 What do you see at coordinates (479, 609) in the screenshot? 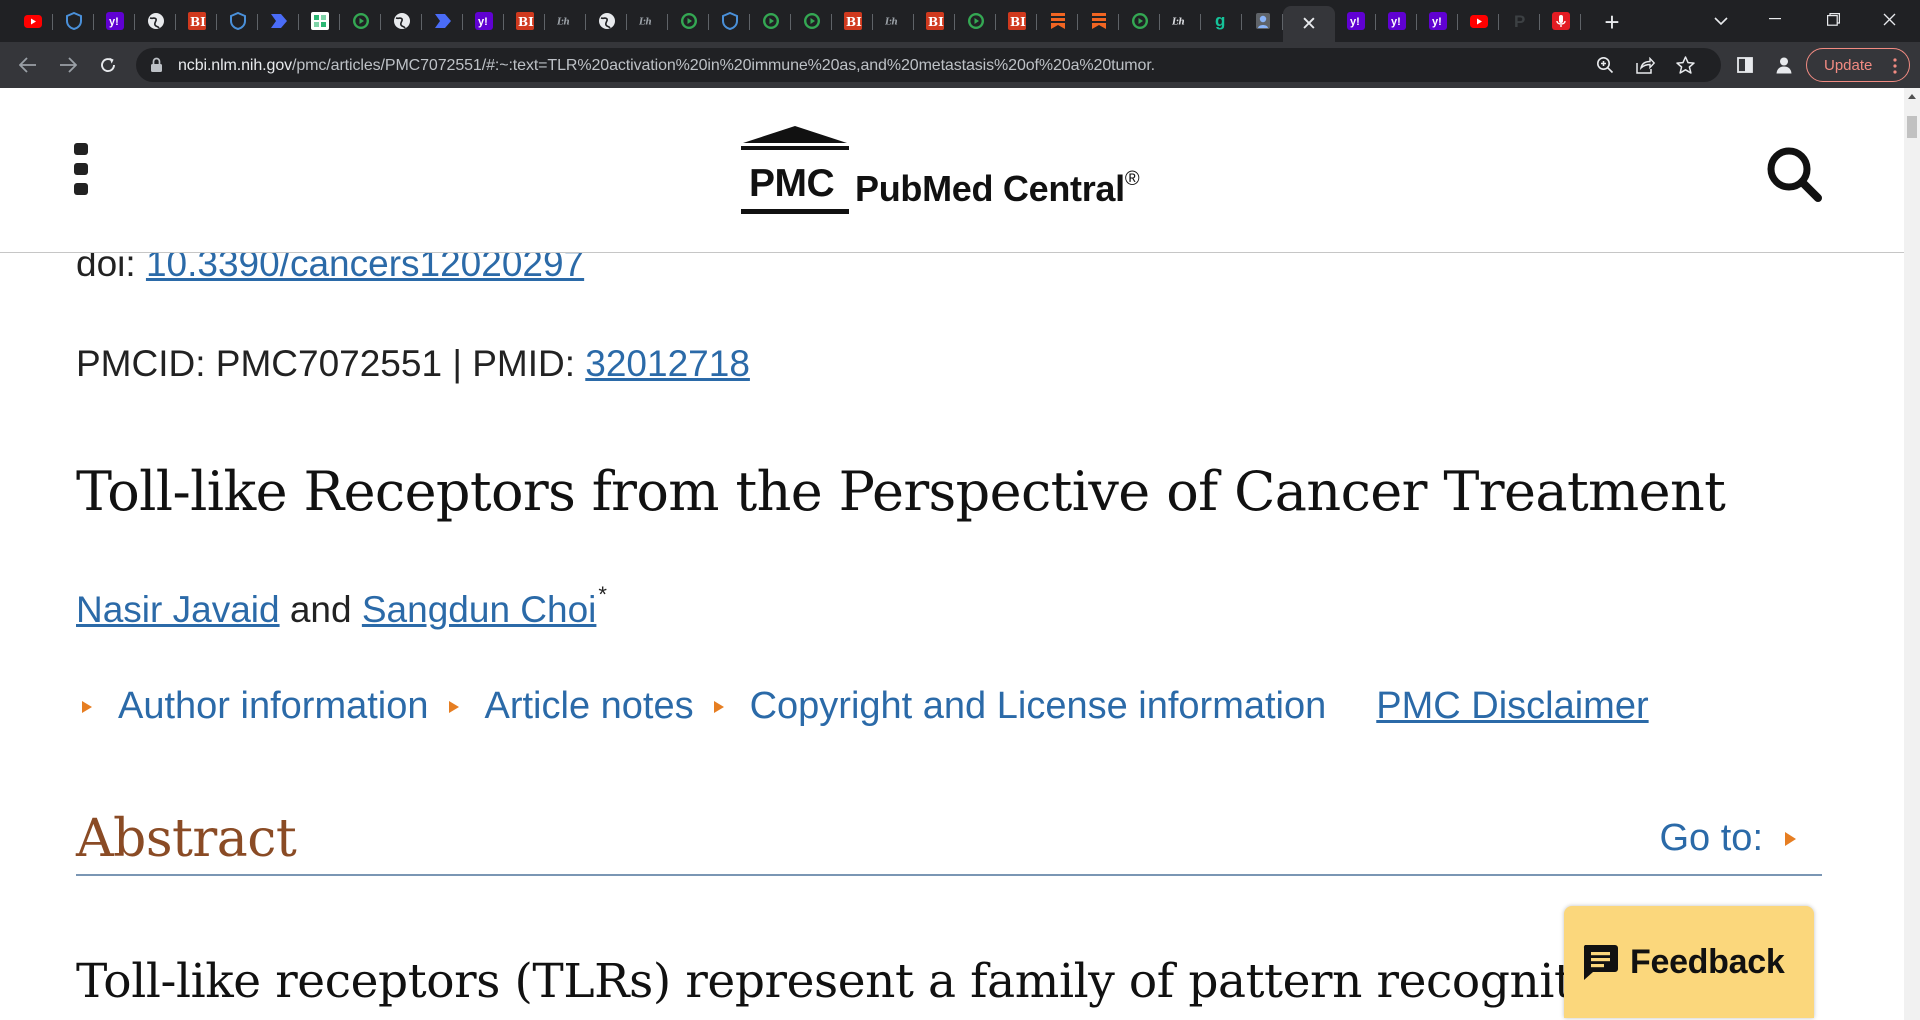
I see `author-link-choi: Sangdun Choi` at bounding box center [479, 609].